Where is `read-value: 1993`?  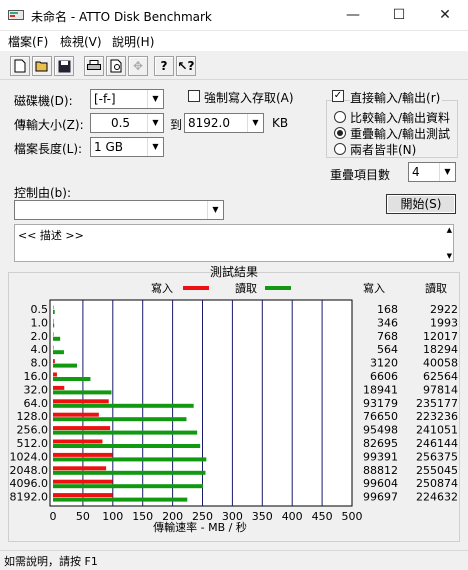 read-value: 1993 is located at coordinates (444, 322).